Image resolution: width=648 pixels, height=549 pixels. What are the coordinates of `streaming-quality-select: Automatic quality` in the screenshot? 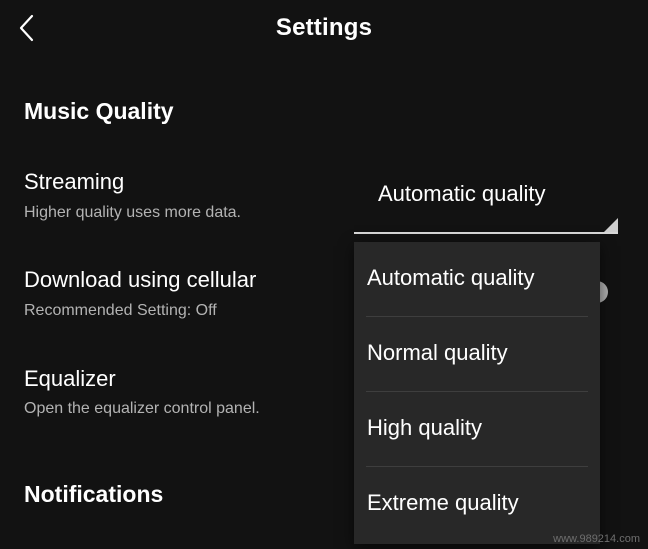 It's located at (486, 202).